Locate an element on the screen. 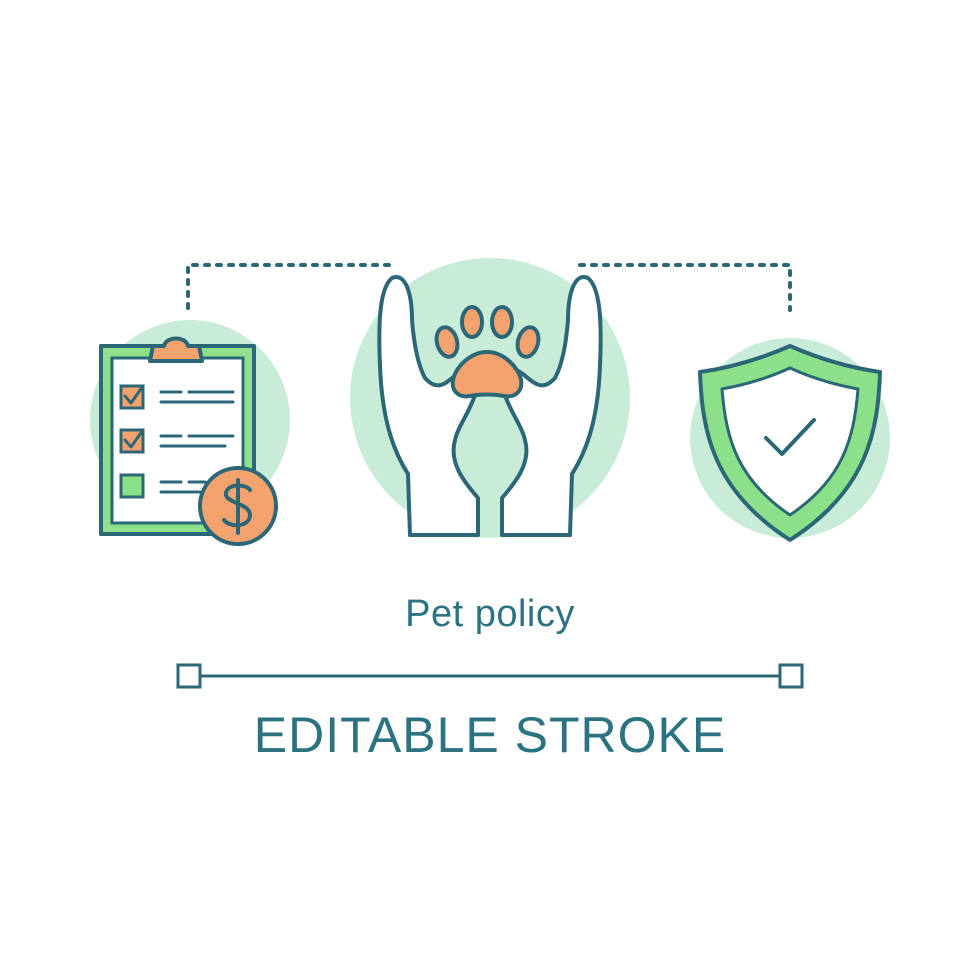 The image size is (980, 980). dotted-connector-left is located at coordinates (291, 286).